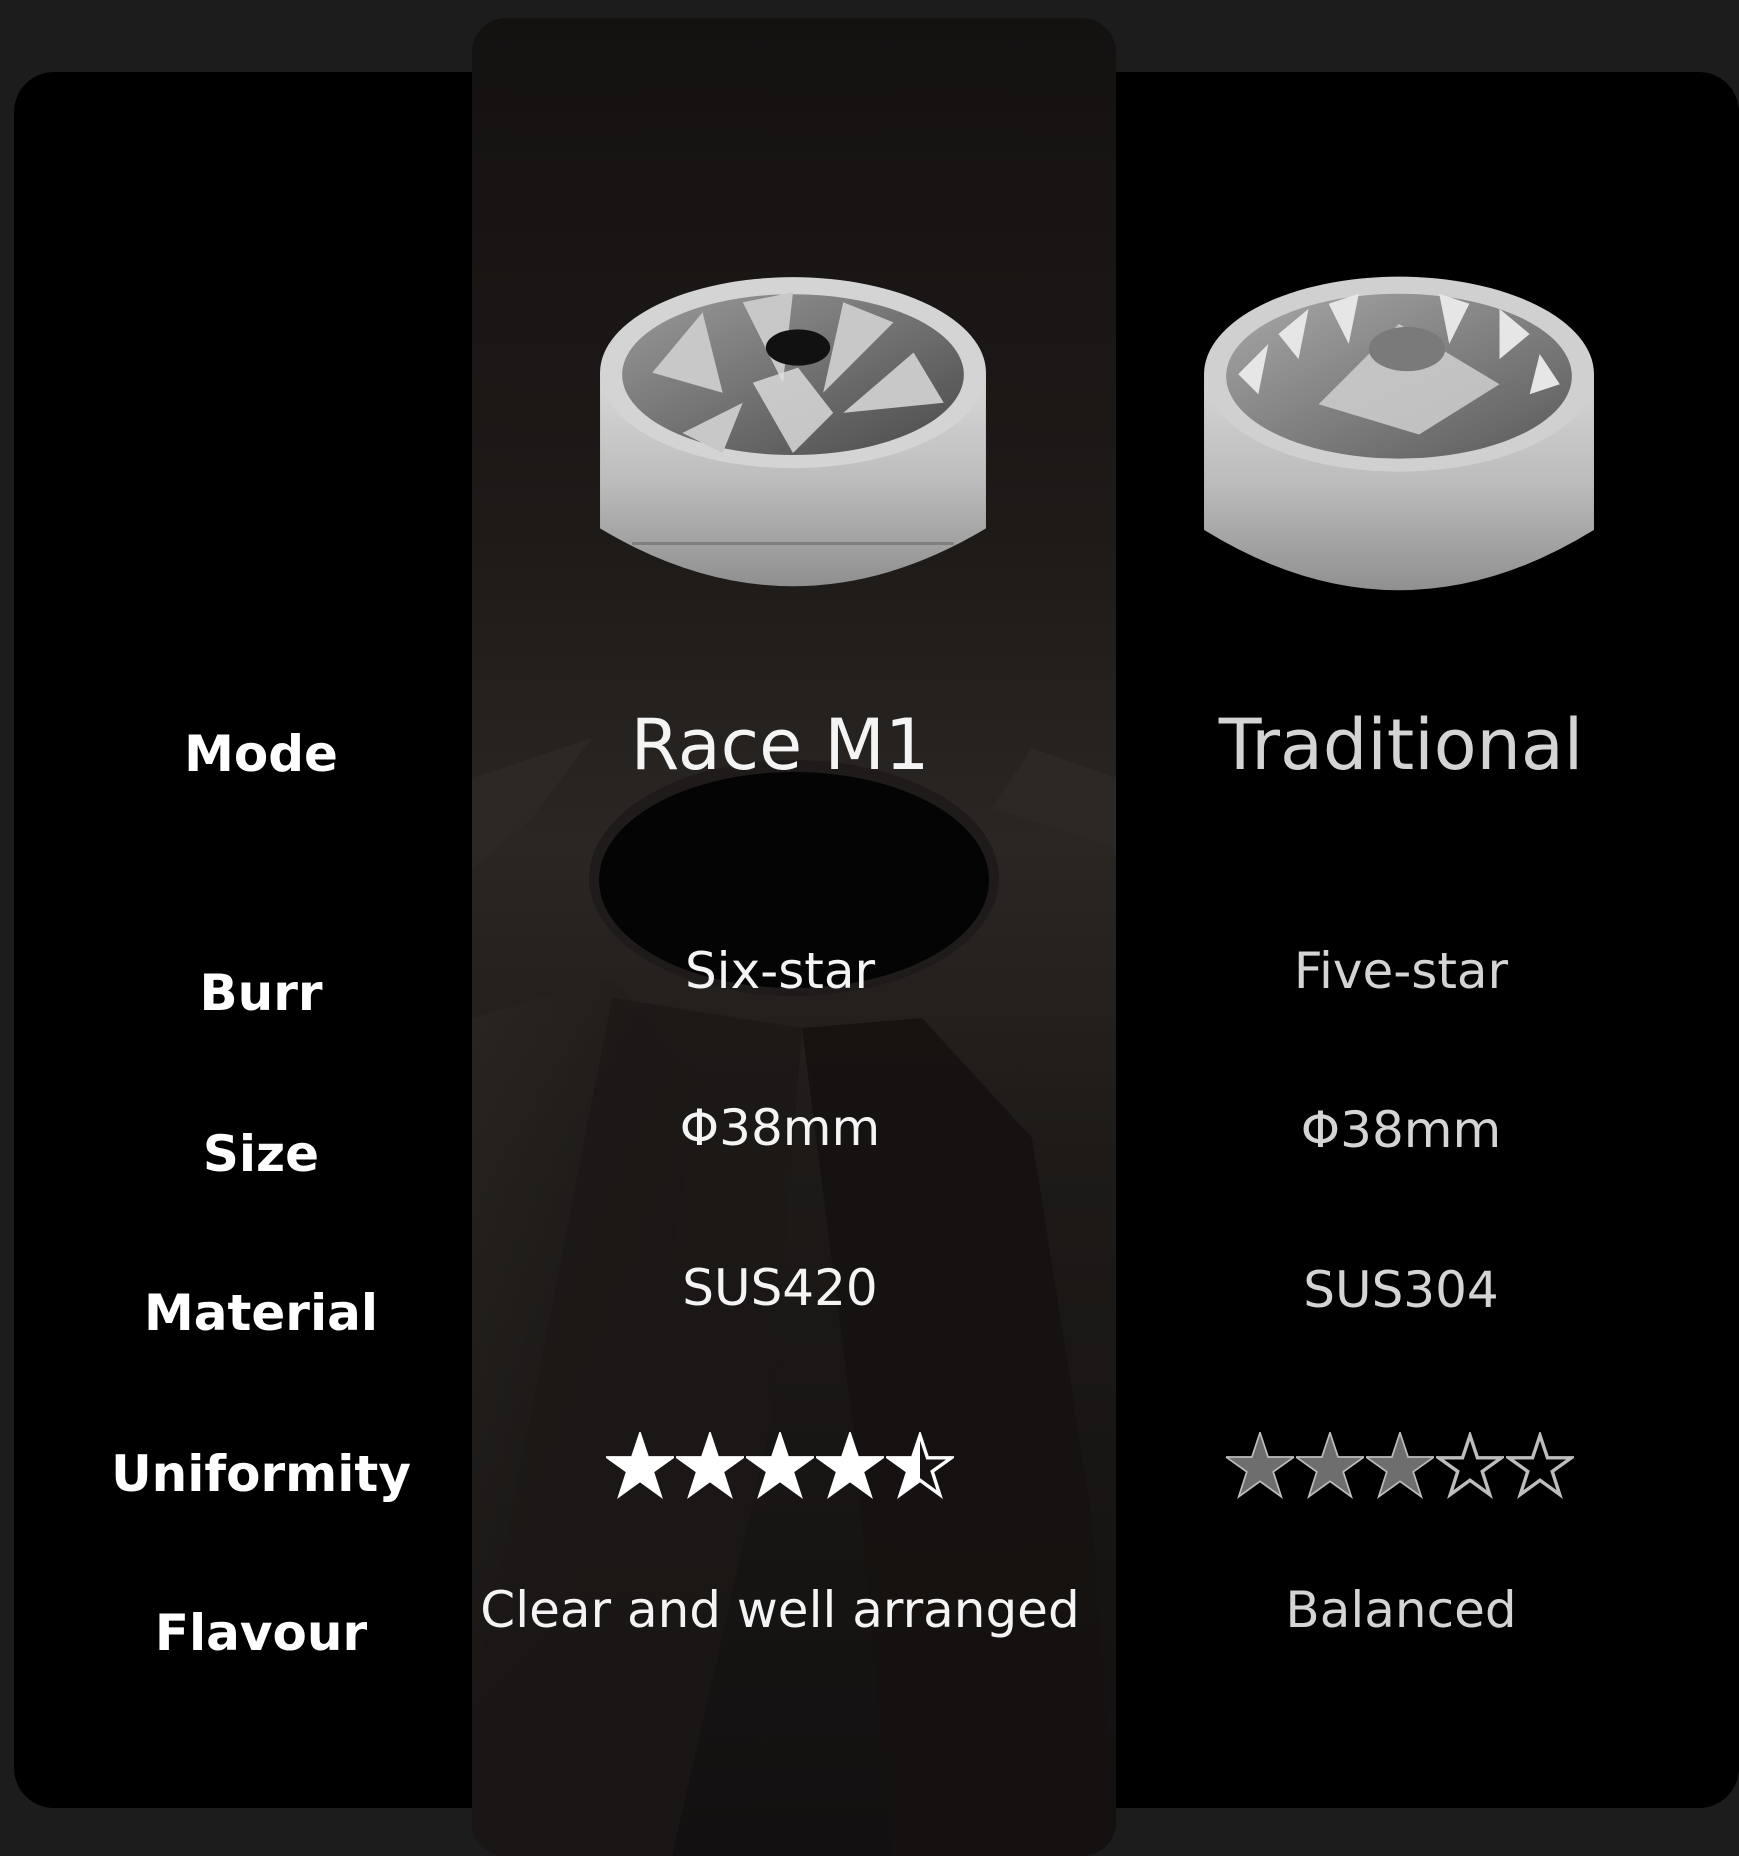  Describe the element at coordinates (793, 432) in the screenshot. I see `race-m1-burr-image` at that location.